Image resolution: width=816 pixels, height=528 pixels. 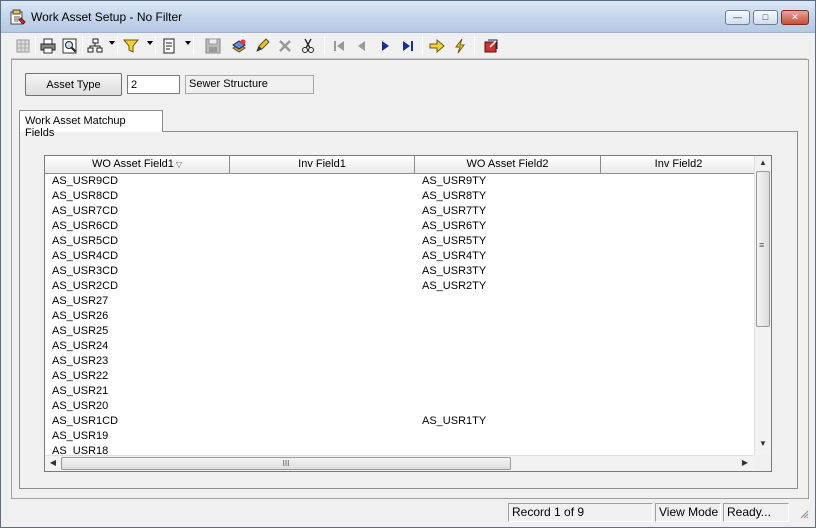 I want to click on grid-view-icon, so click(x=23, y=45).